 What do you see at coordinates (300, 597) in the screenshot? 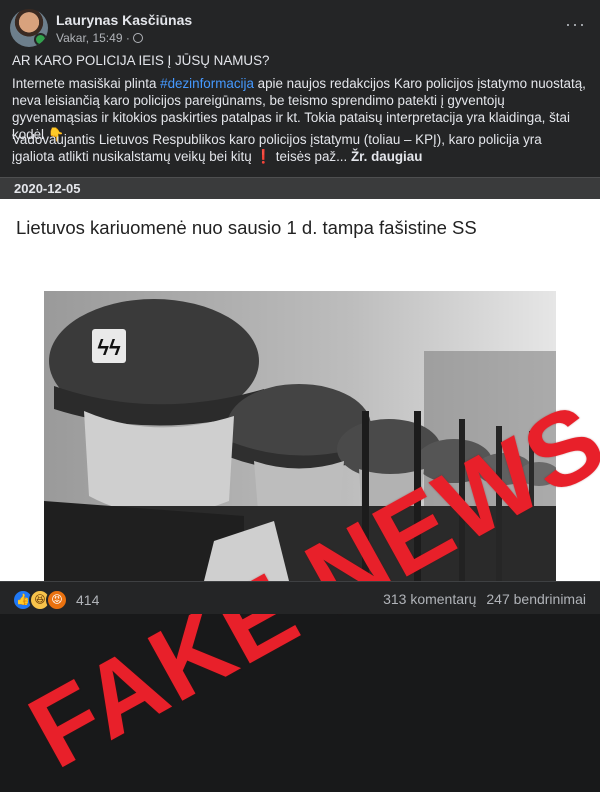
I see `post-footer: 👍 😆 😡 414 313 komentarų 247 bendrinimai` at bounding box center [300, 597].